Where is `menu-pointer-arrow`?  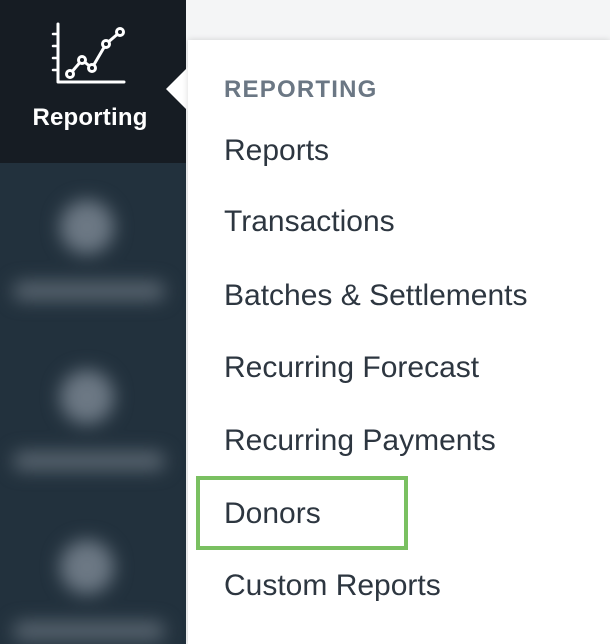 menu-pointer-arrow is located at coordinates (178, 89).